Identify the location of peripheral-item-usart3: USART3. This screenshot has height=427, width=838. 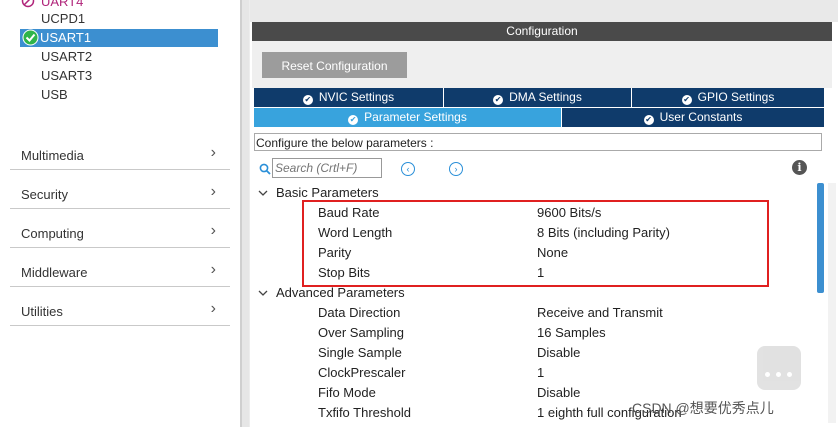
(56, 76).